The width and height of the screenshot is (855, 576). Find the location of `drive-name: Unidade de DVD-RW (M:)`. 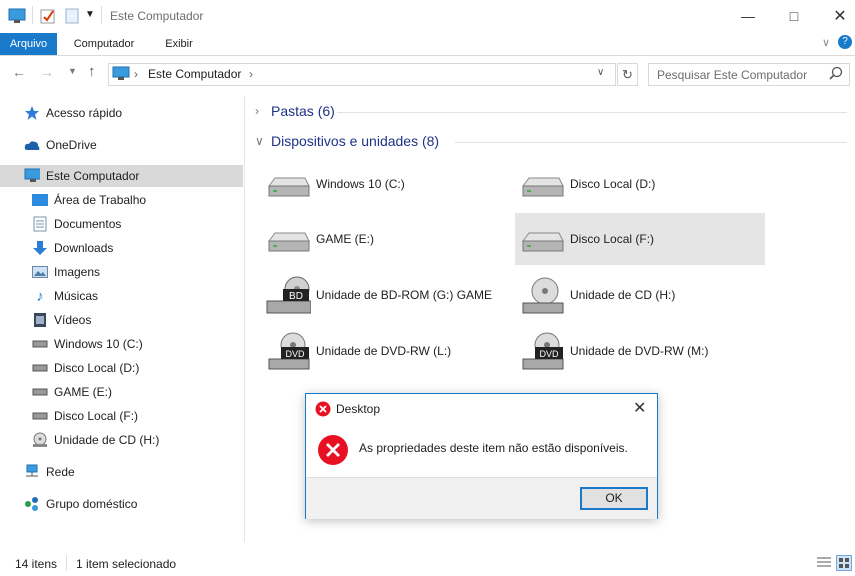

drive-name: Unidade de DVD-RW (M:) is located at coordinates (639, 351).